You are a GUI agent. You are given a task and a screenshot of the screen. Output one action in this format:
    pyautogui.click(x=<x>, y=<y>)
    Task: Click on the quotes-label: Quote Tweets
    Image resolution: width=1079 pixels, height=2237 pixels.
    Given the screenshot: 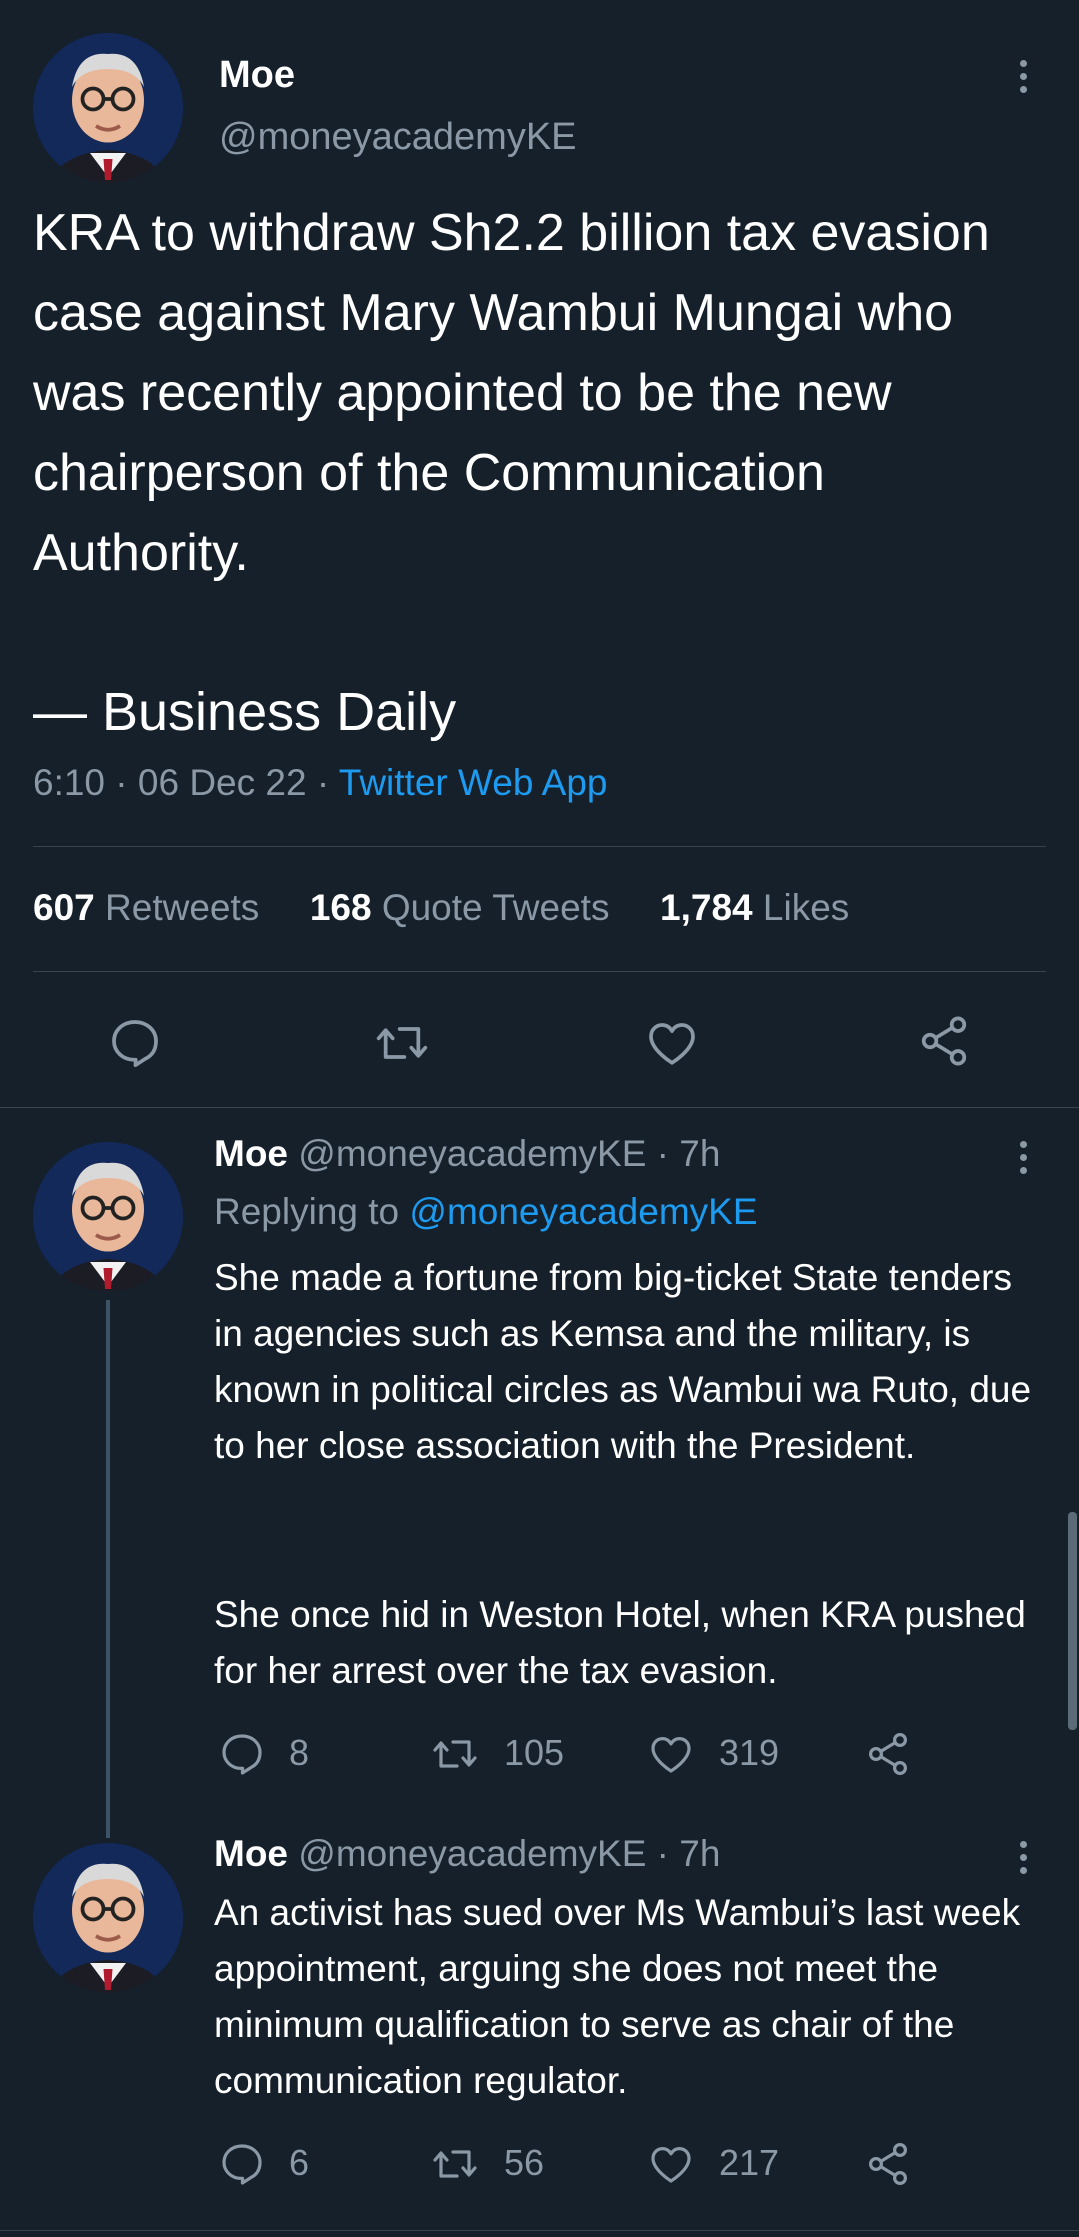 What is the action you would take?
    pyautogui.click(x=495, y=907)
    